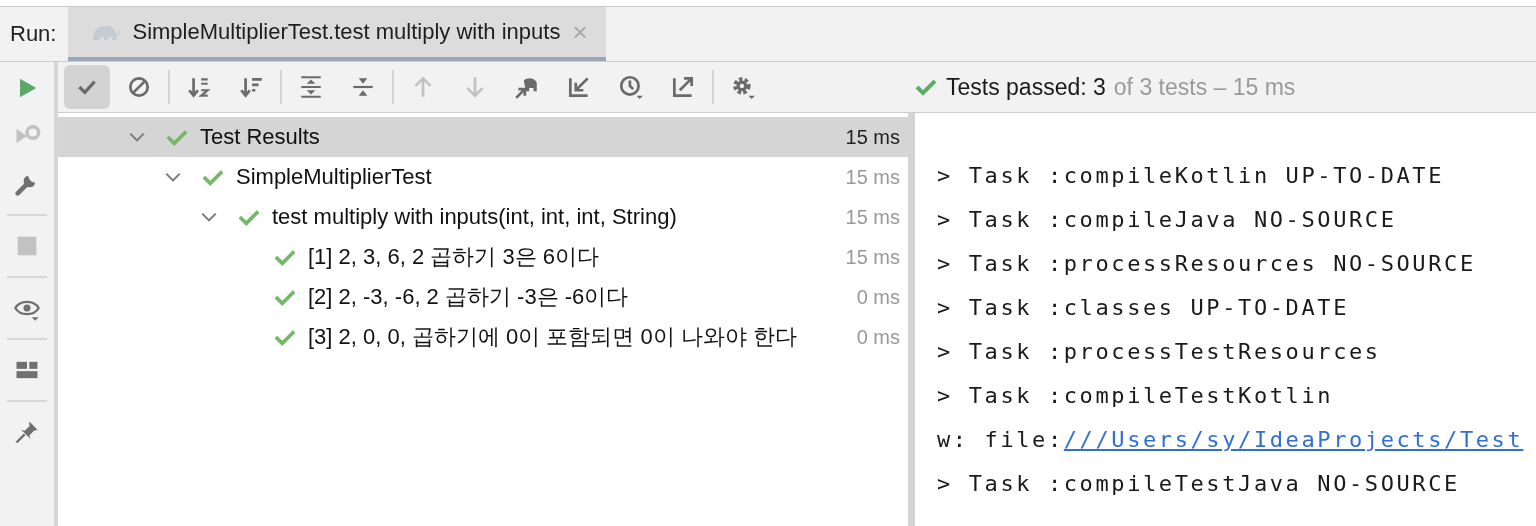 This screenshot has width=1536, height=526. I want to click on tree-row: [3] 2, 0, 0, 곱하기에 0이 포함되면 0이 나와야 한다 0 ms, so click(483, 337).